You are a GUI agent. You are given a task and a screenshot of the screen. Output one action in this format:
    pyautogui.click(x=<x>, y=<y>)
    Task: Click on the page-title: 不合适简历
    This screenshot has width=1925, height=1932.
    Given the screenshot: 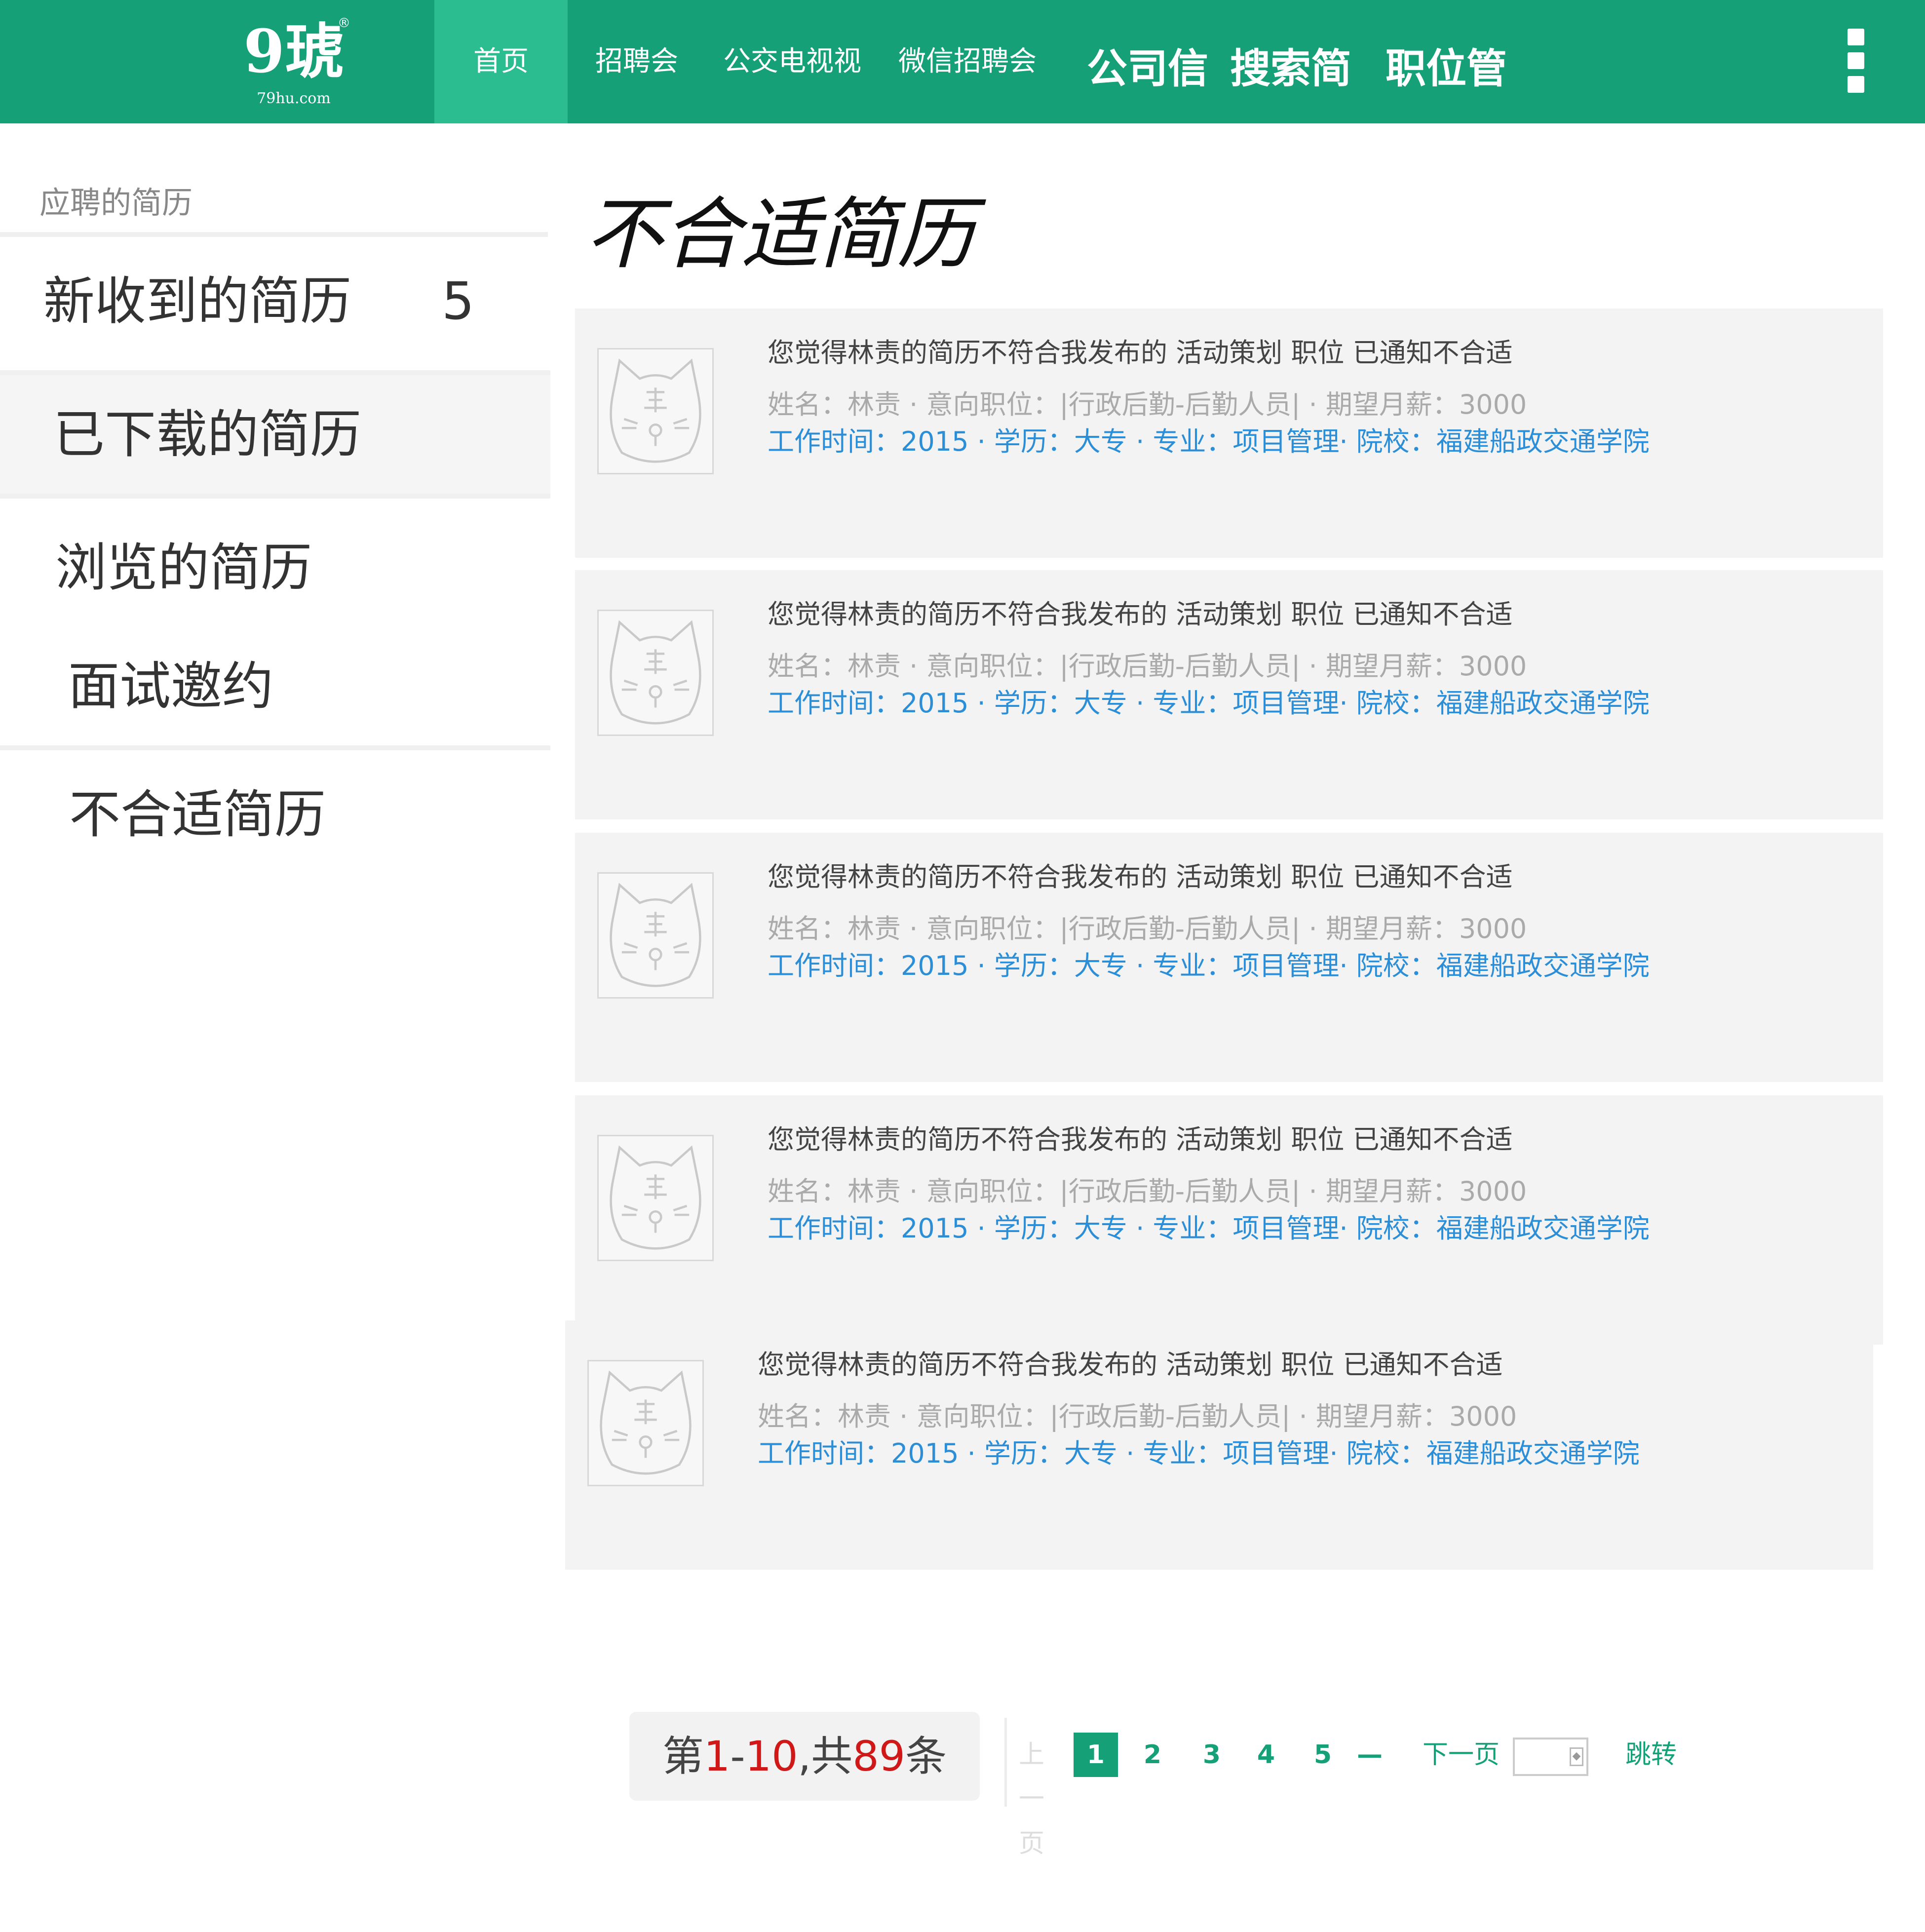 What is the action you would take?
    pyautogui.click(x=780, y=234)
    